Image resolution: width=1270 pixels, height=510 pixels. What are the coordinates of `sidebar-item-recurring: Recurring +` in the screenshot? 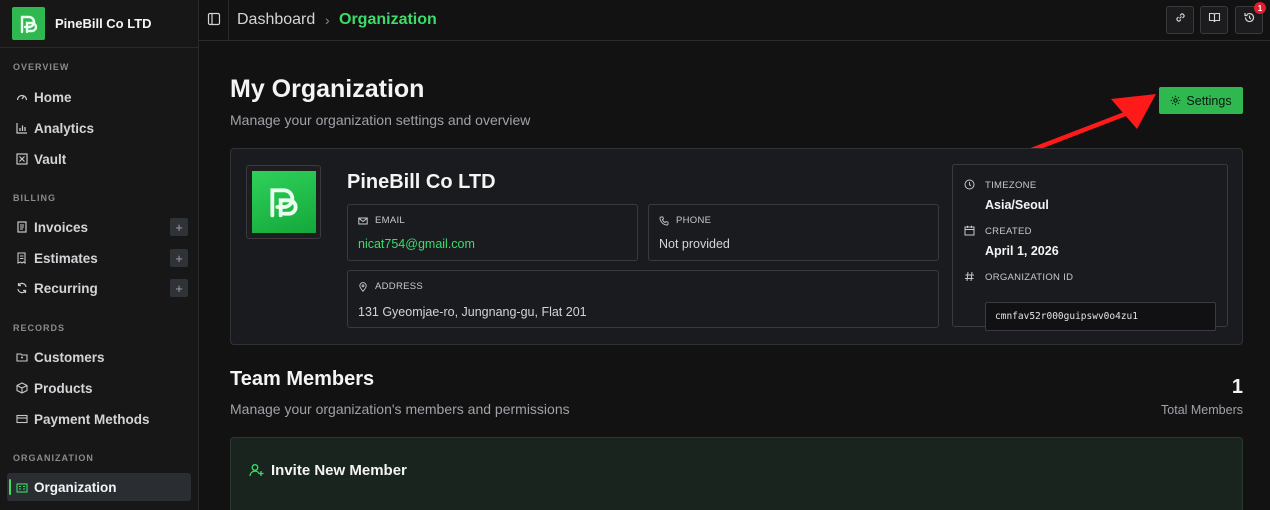 It's located at (99, 288).